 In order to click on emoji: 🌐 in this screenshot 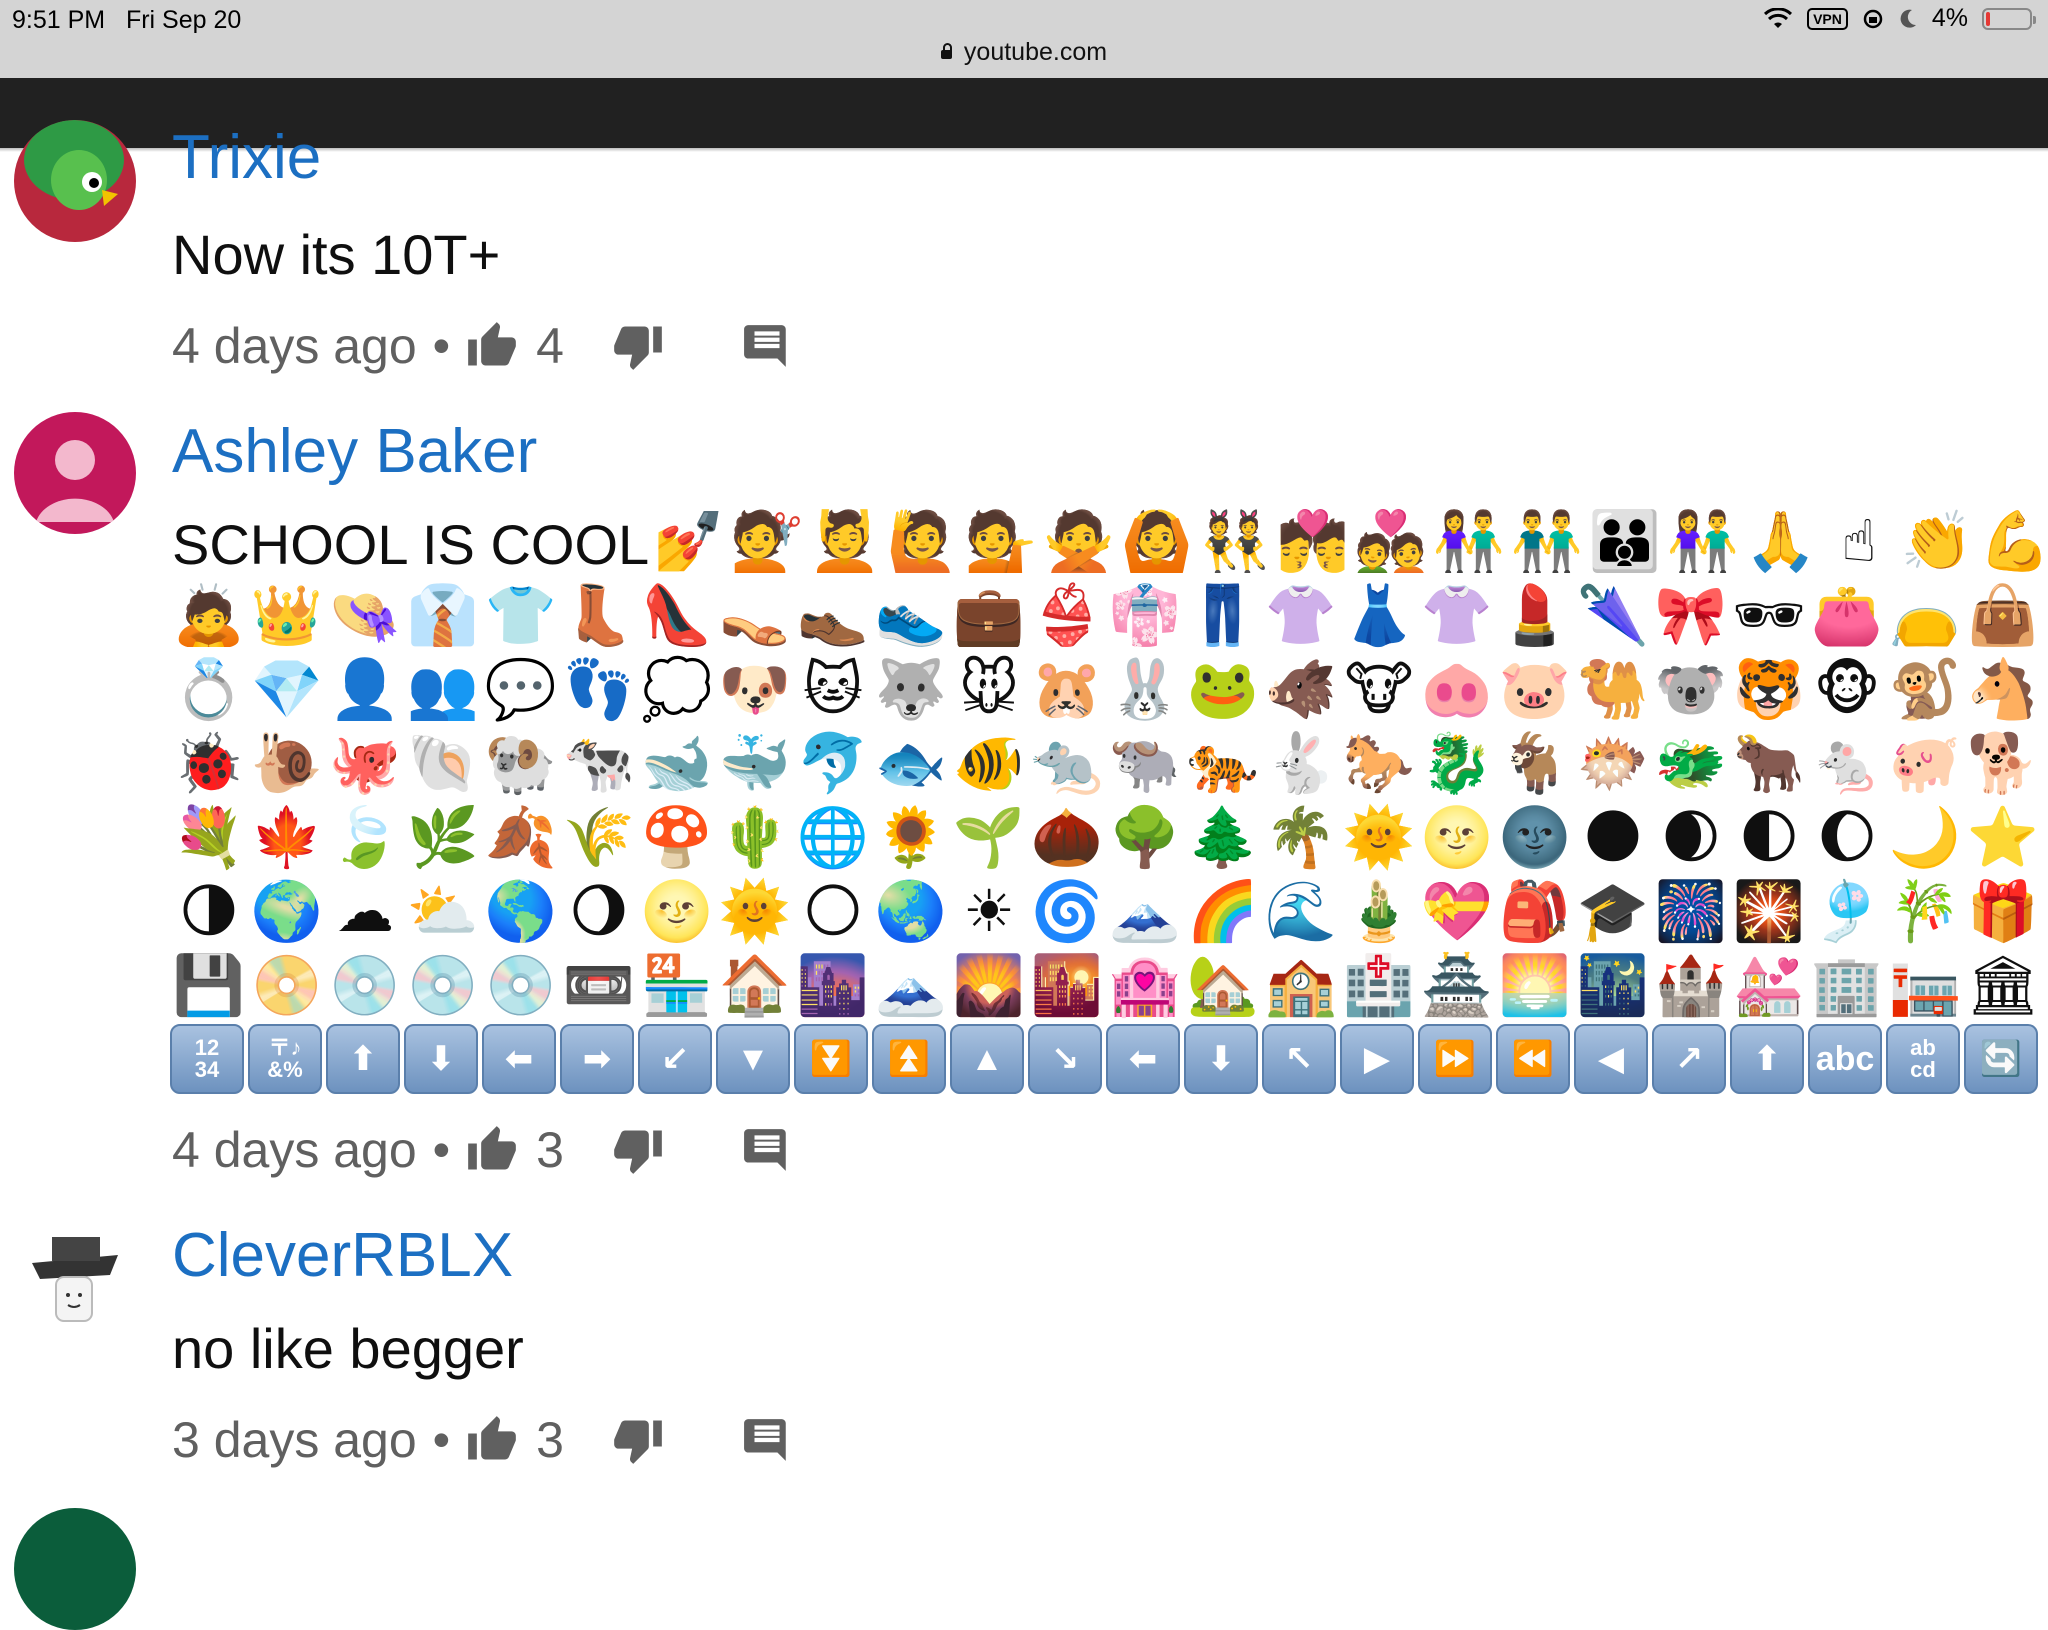, I will do `click(833, 837)`.